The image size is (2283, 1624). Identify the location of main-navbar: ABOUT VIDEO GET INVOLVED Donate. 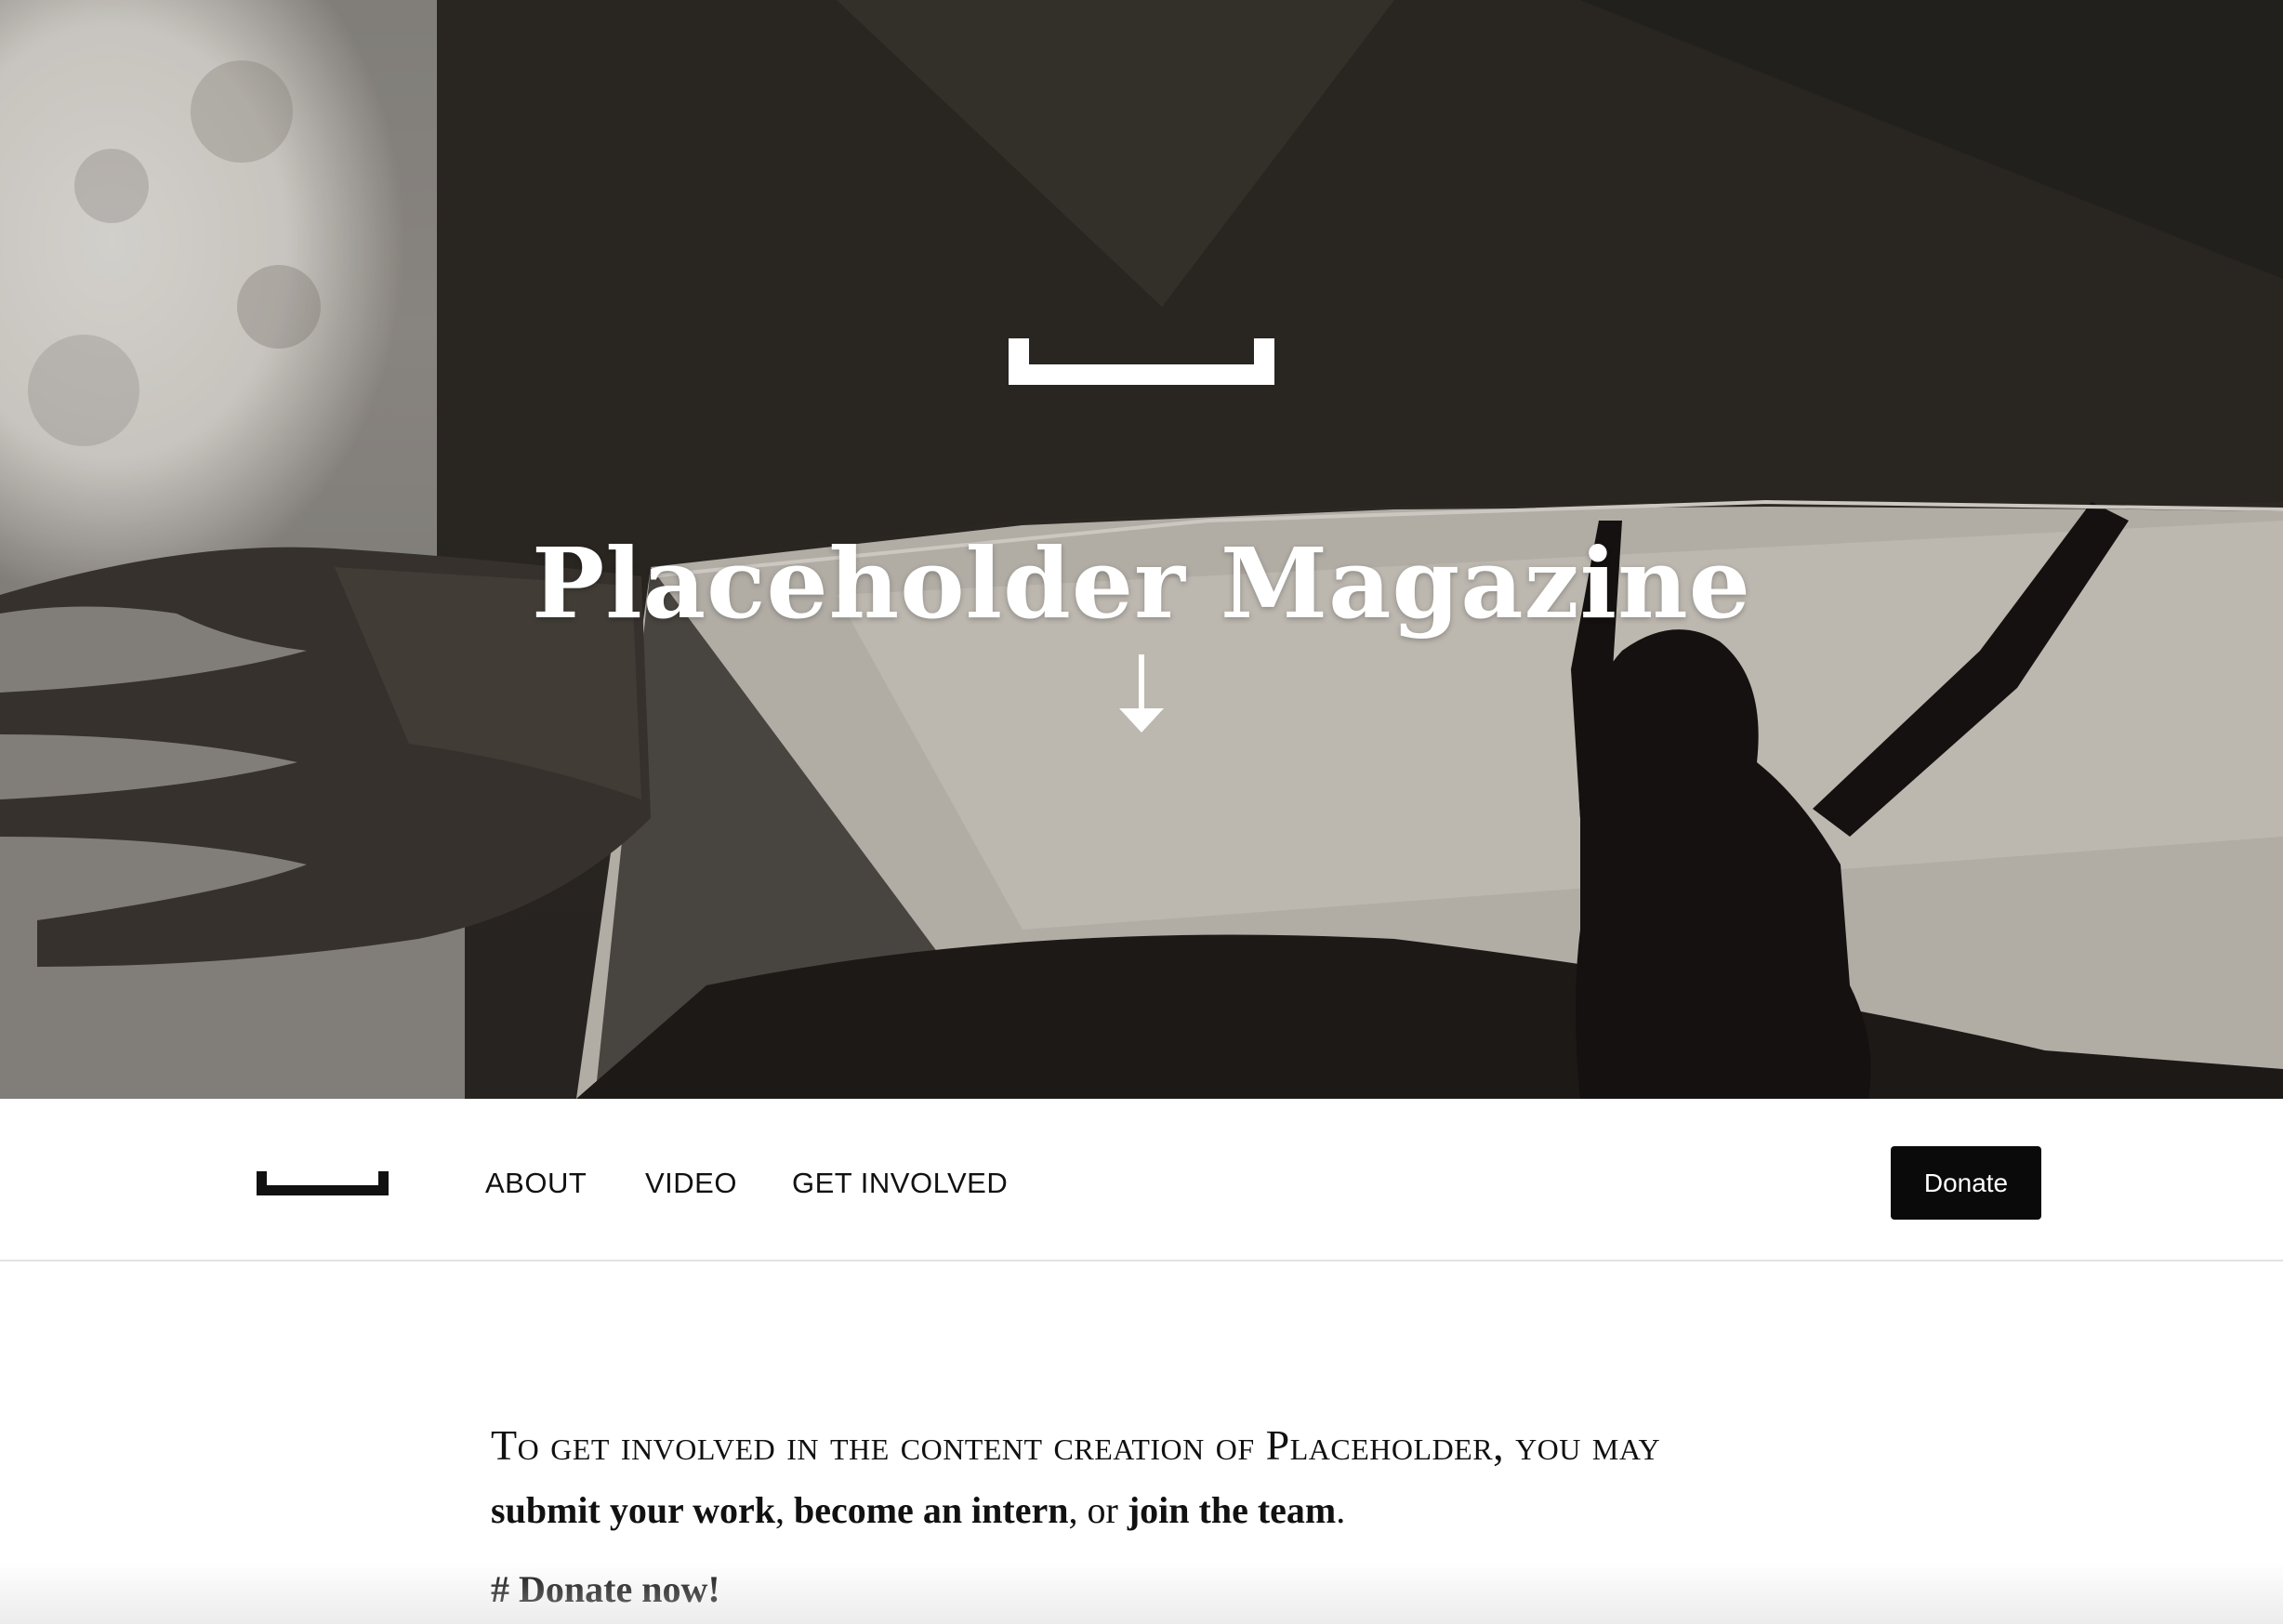
(1141, 1180).